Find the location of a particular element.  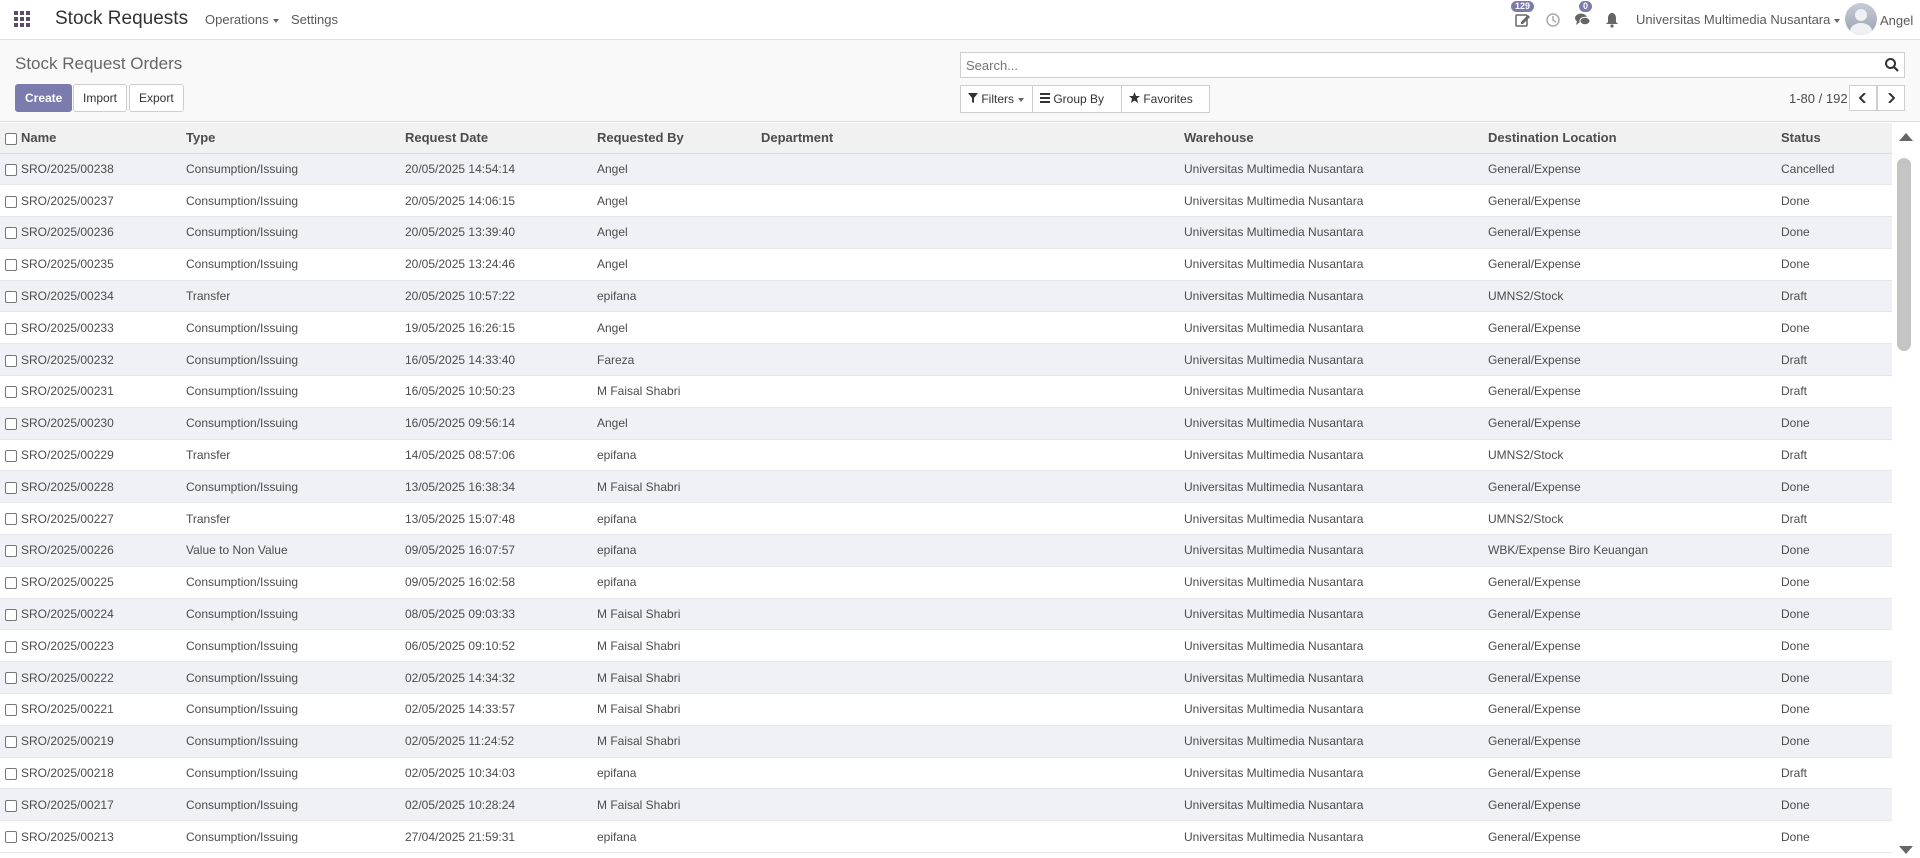

apps-grid-icon is located at coordinates (22, 19).